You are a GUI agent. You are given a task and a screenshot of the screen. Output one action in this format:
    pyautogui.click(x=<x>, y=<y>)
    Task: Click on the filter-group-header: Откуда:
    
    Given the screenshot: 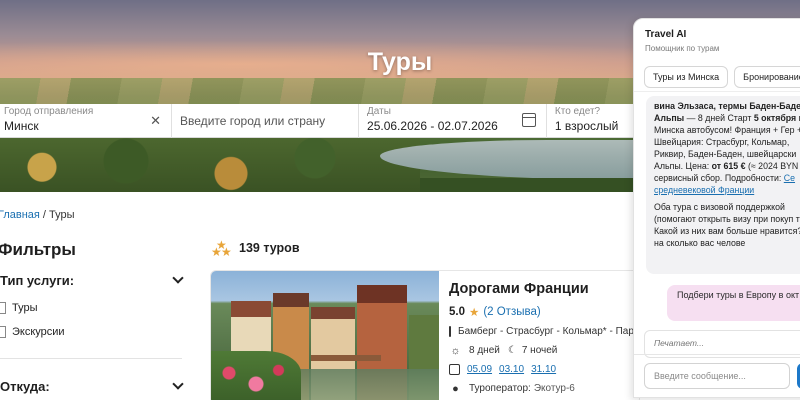 What is the action you would take?
    pyautogui.click(x=95, y=386)
    